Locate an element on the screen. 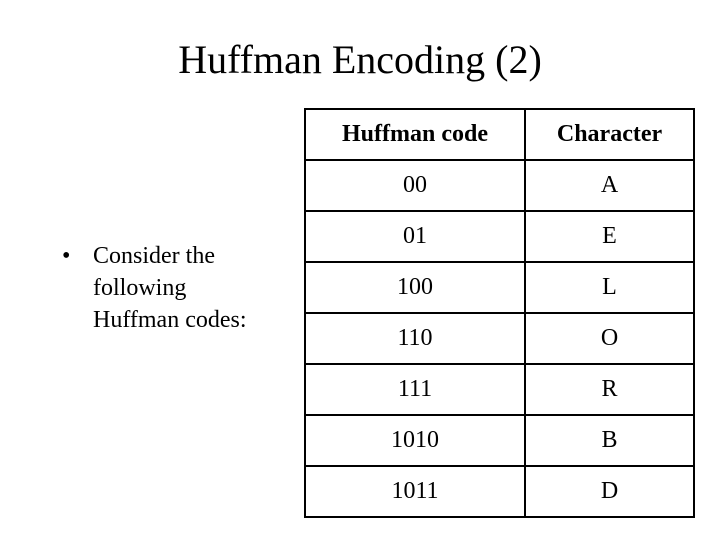  slide-title: Huffman Encoding (2) is located at coordinates (360, 59).